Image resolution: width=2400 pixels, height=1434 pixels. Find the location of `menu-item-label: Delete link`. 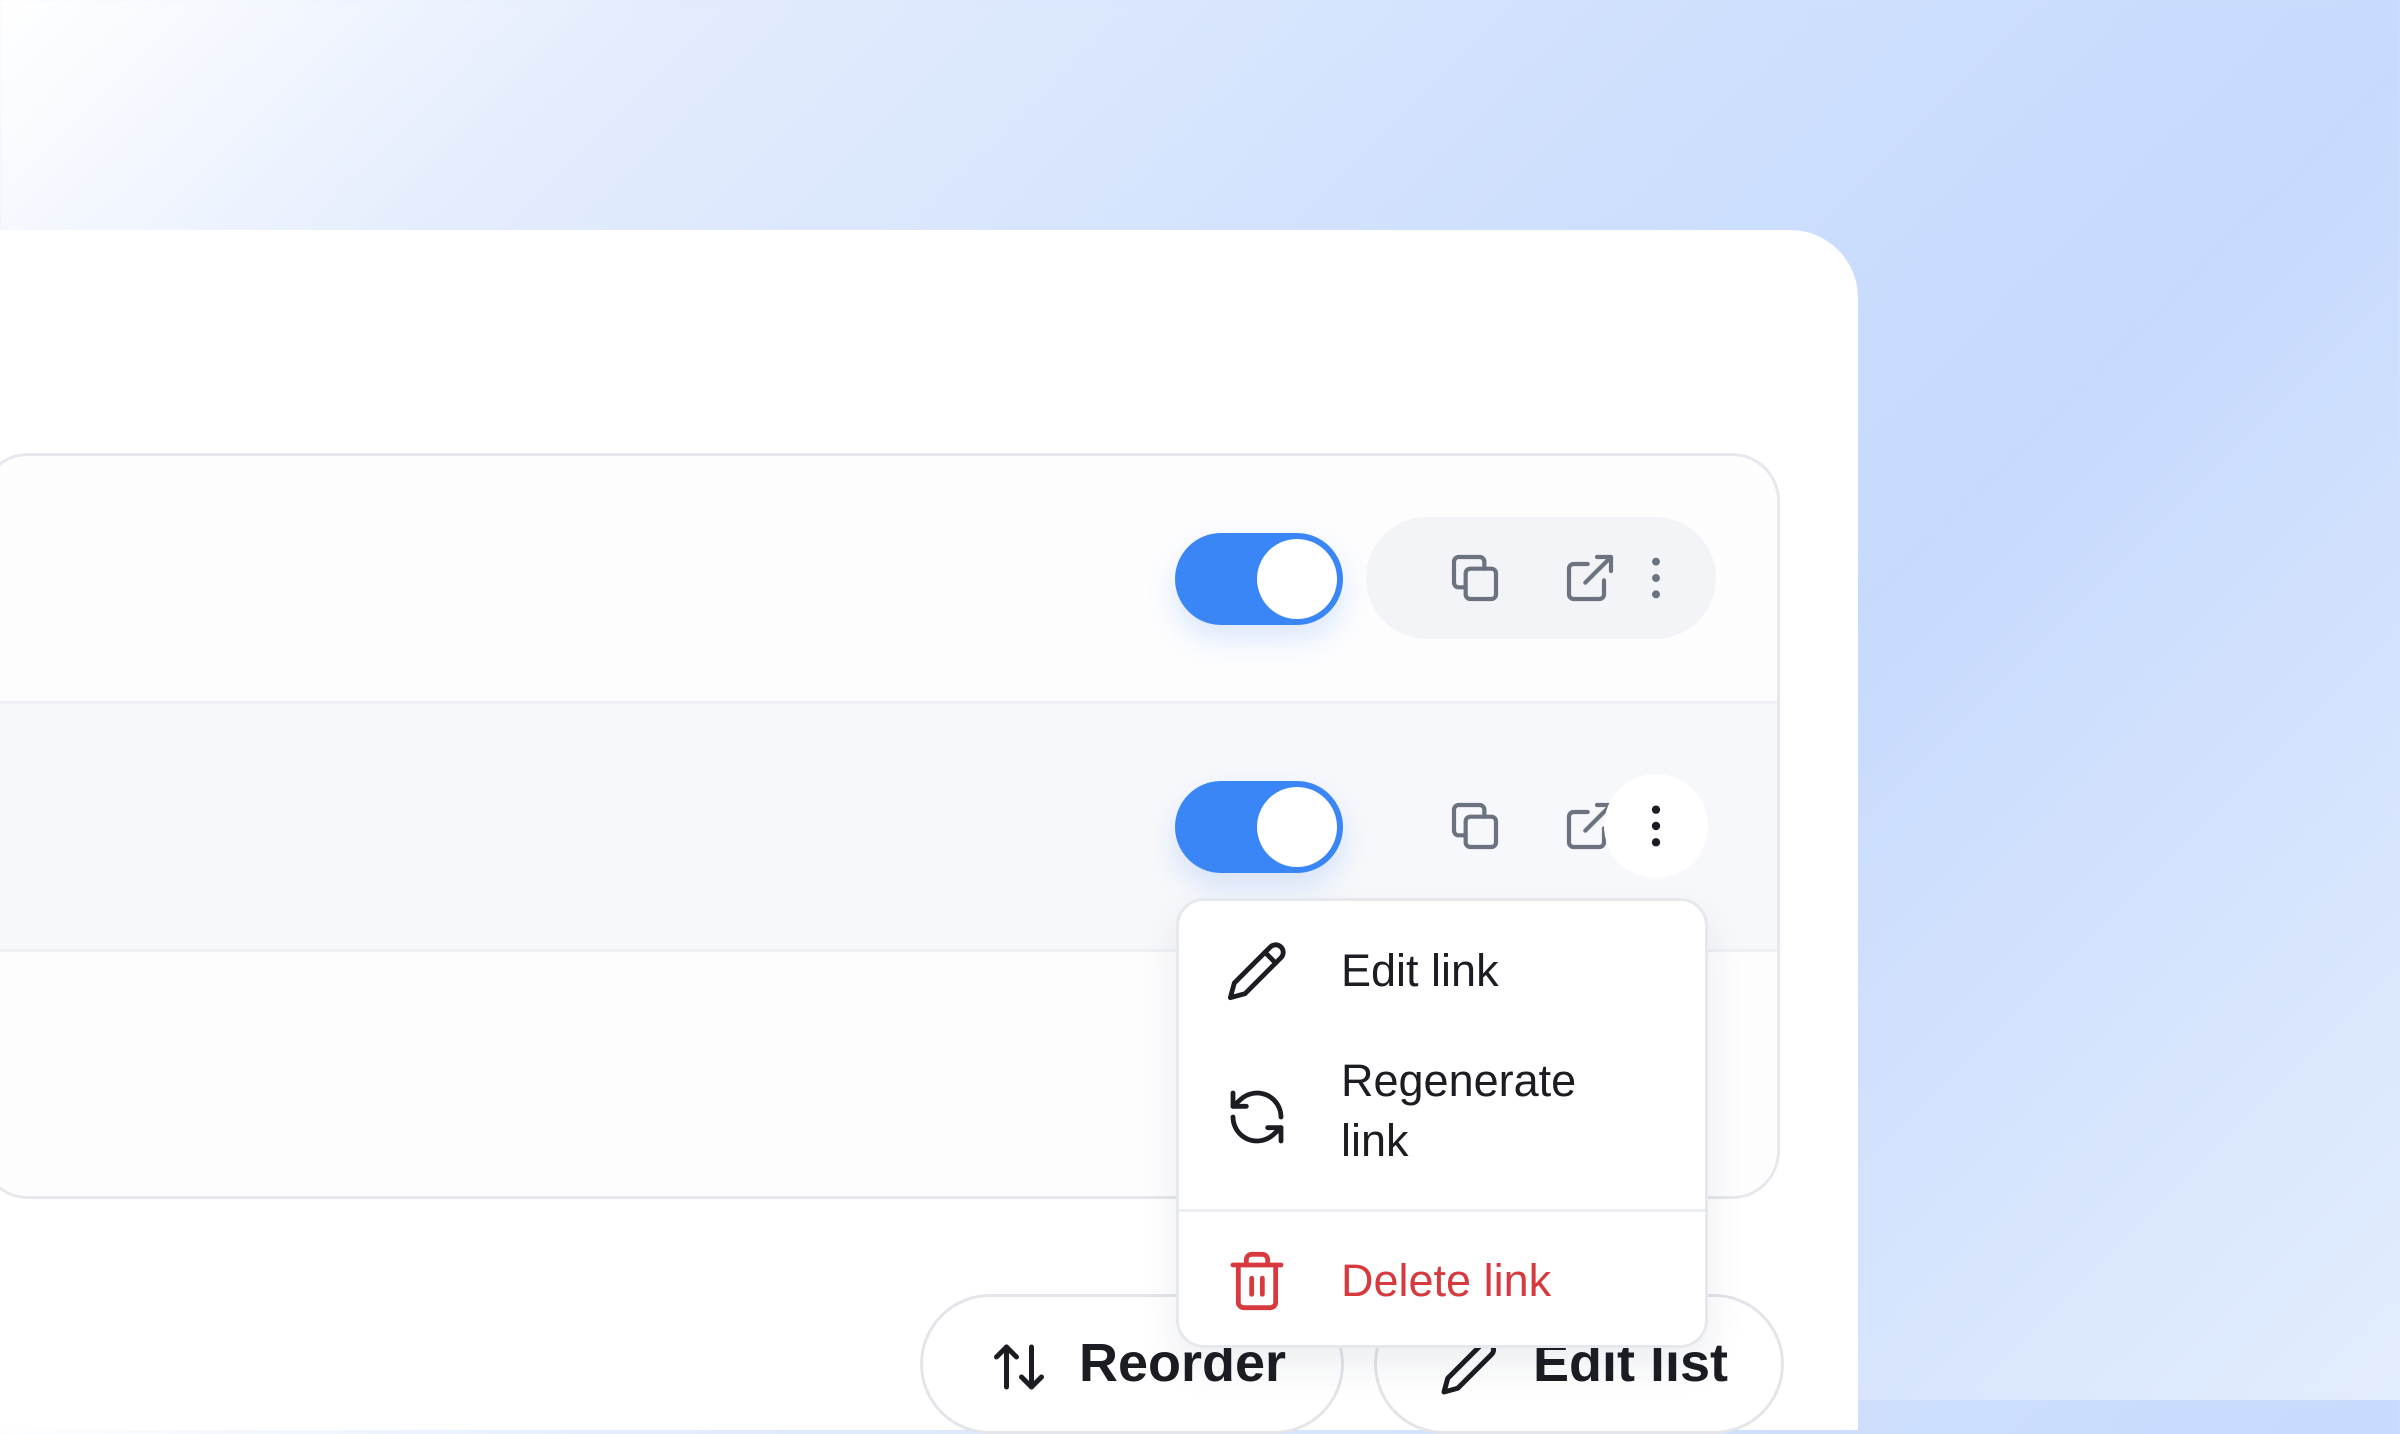

menu-item-label: Delete link is located at coordinates (1446, 1280).